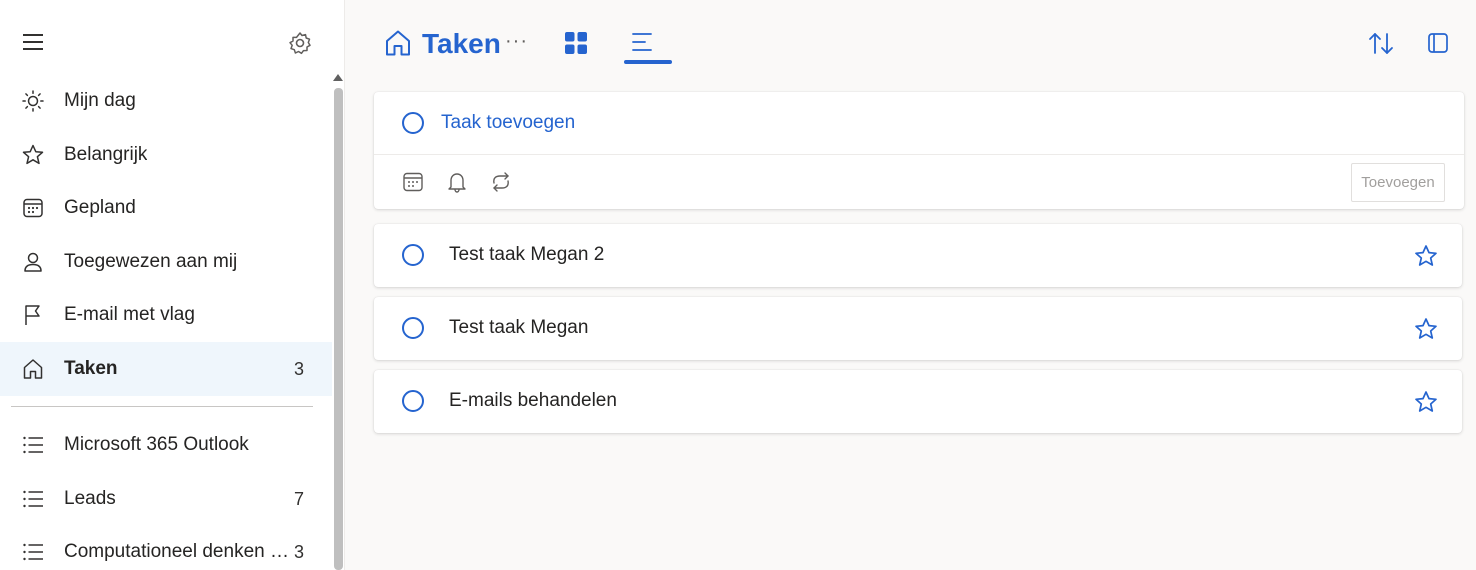  I want to click on hamburger-menu-icon, so click(33, 42).